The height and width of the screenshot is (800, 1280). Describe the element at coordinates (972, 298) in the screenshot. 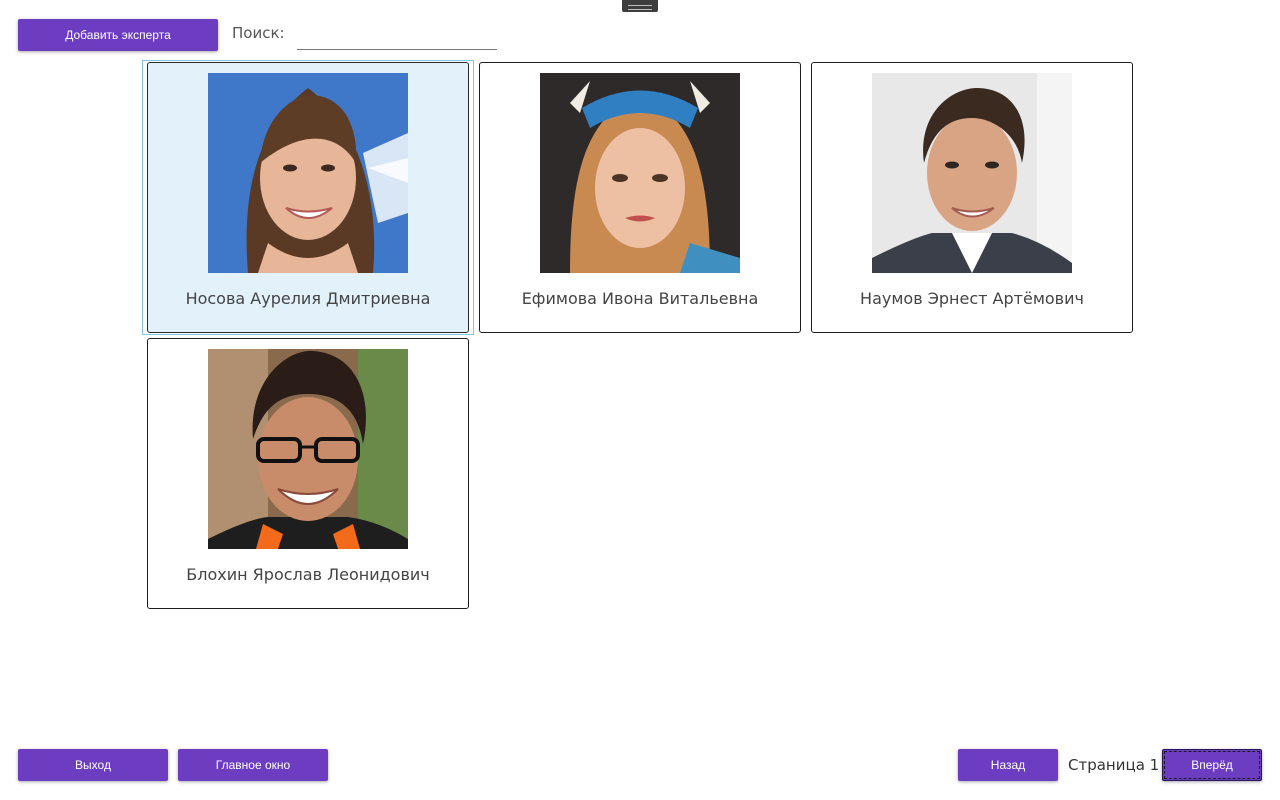

I see `expert-name: Наумов Эрнест Артёмович` at that location.